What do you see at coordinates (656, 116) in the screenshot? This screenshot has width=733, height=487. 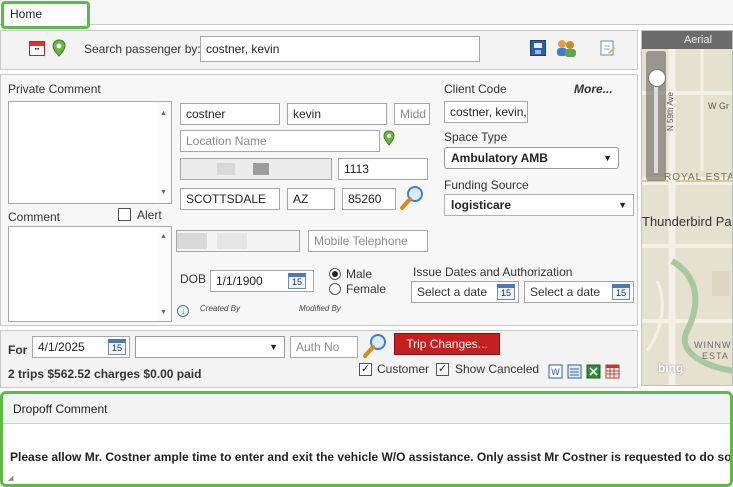 I see `map-zoom-slider` at bounding box center [656, 116].